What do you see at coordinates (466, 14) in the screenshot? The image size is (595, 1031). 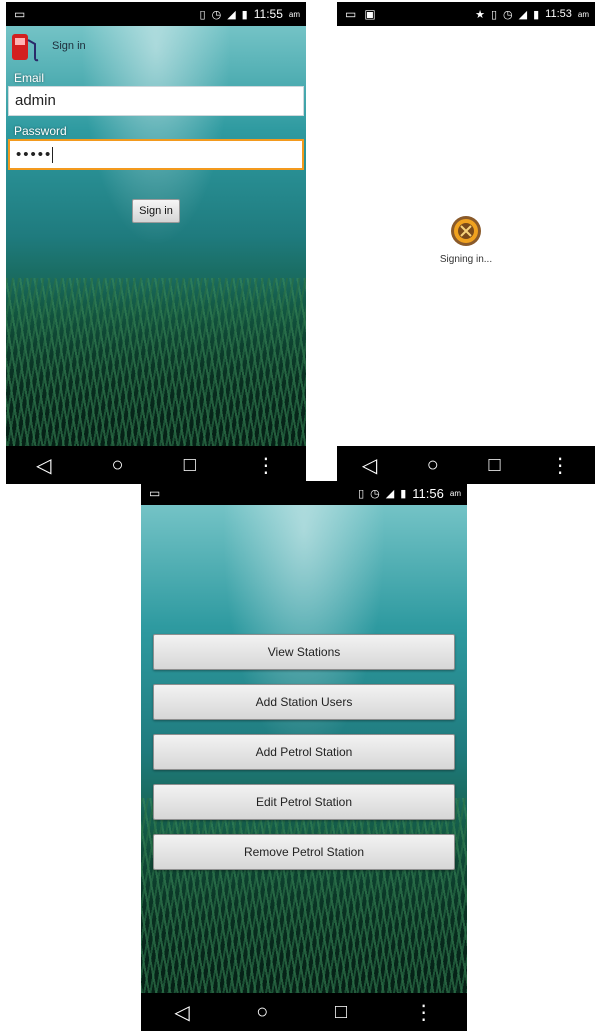 I see `status-bar: ▭ ▣ ★ ▯ ◷ ◢ ▮ 11:53 am` at bounding box center [466, 14].